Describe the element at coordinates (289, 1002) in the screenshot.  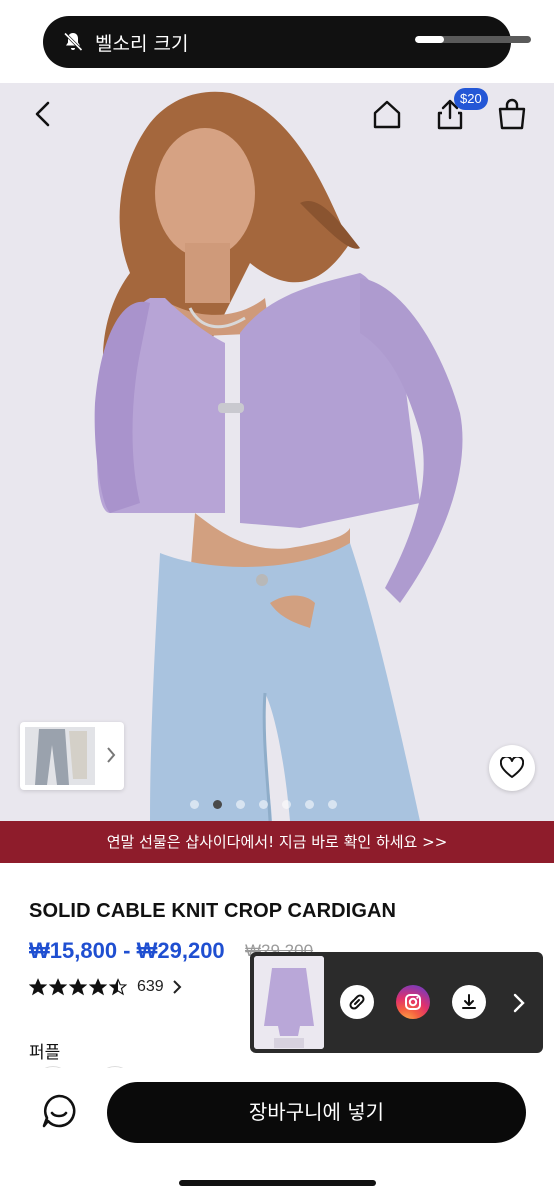
I see `product-share-thumbnail` at that location.